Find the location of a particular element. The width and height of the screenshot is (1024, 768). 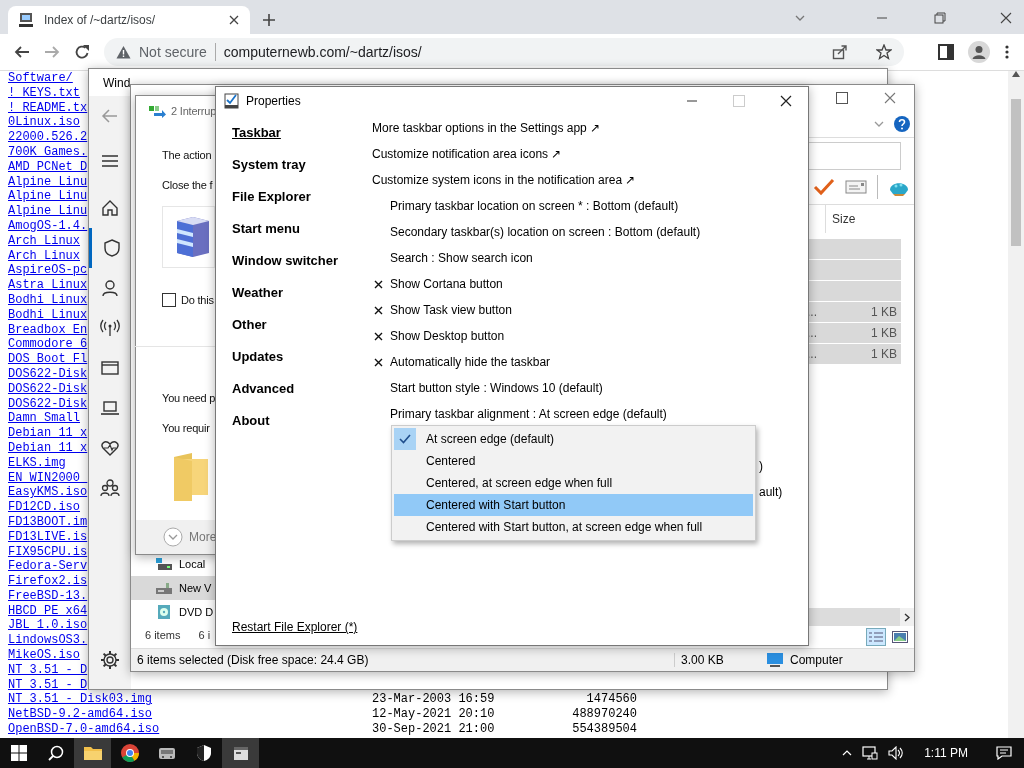

horizontal-scrollbar is located at coordinates (860, 617).